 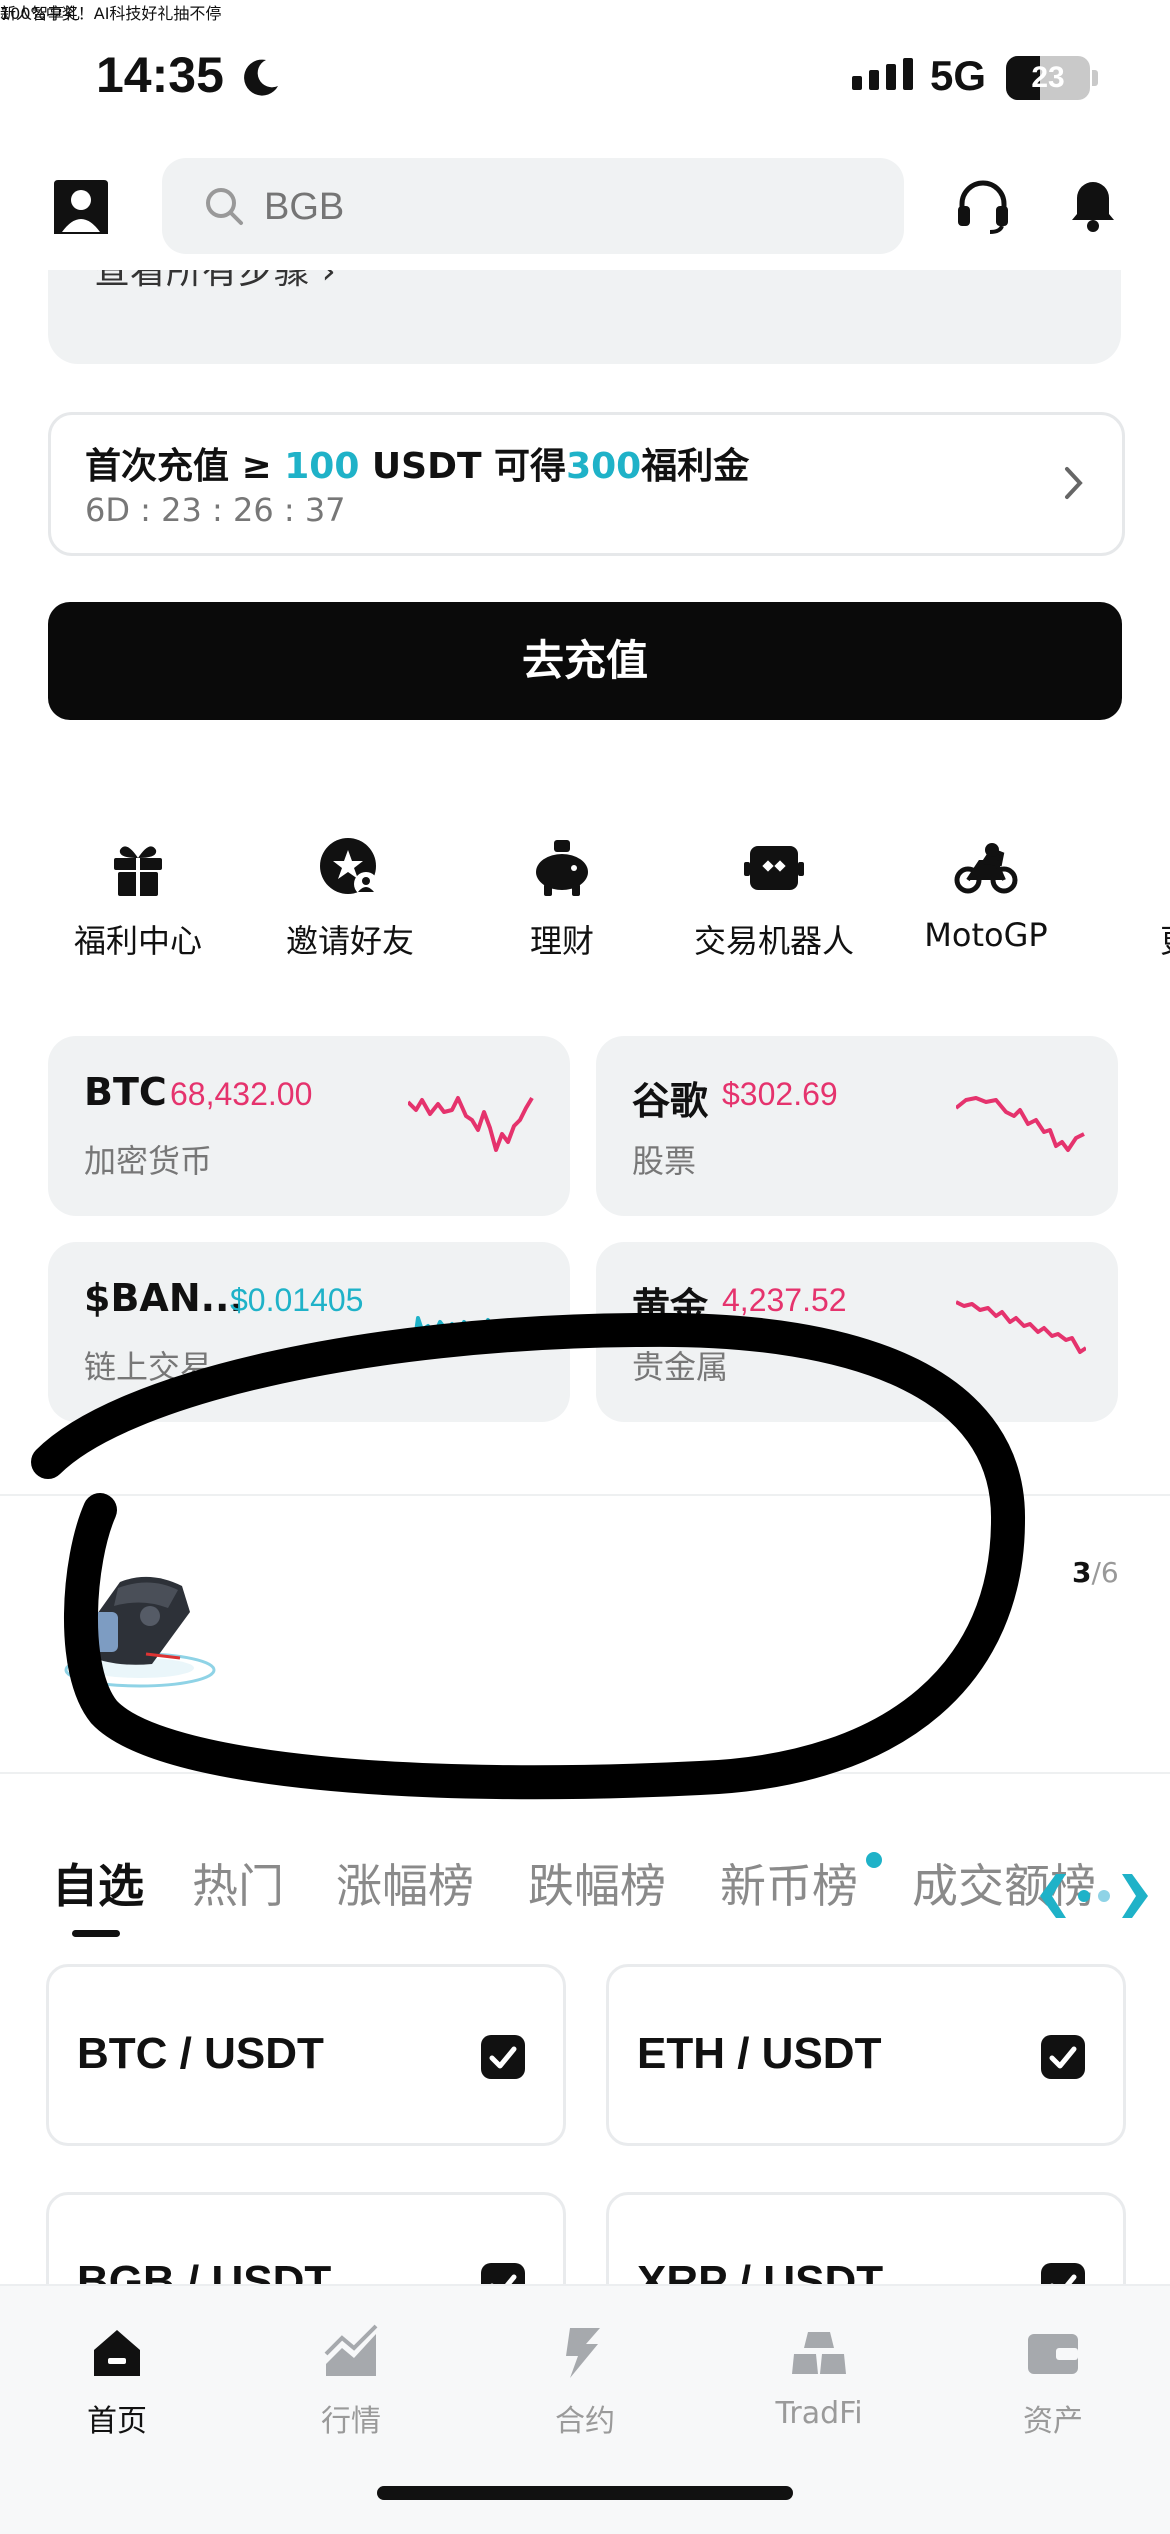 I want to click on customer-service-headset-icon, so click(x=983, y=205).